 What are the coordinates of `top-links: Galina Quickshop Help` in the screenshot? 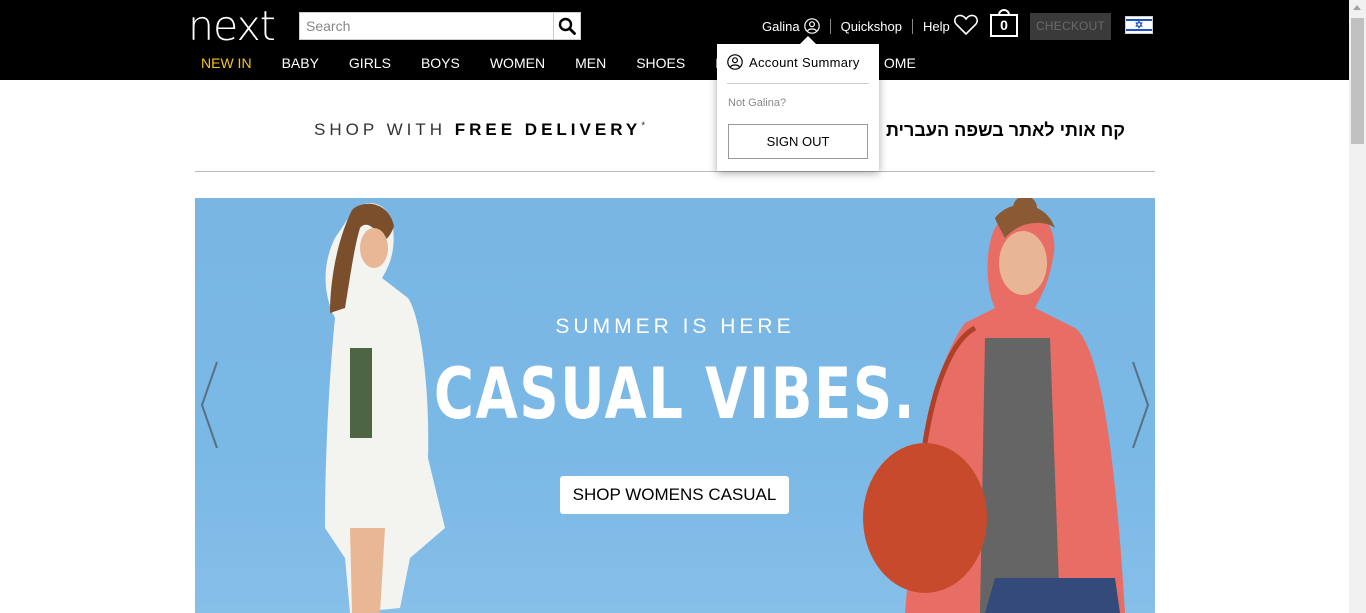 It's located at (856, 26).